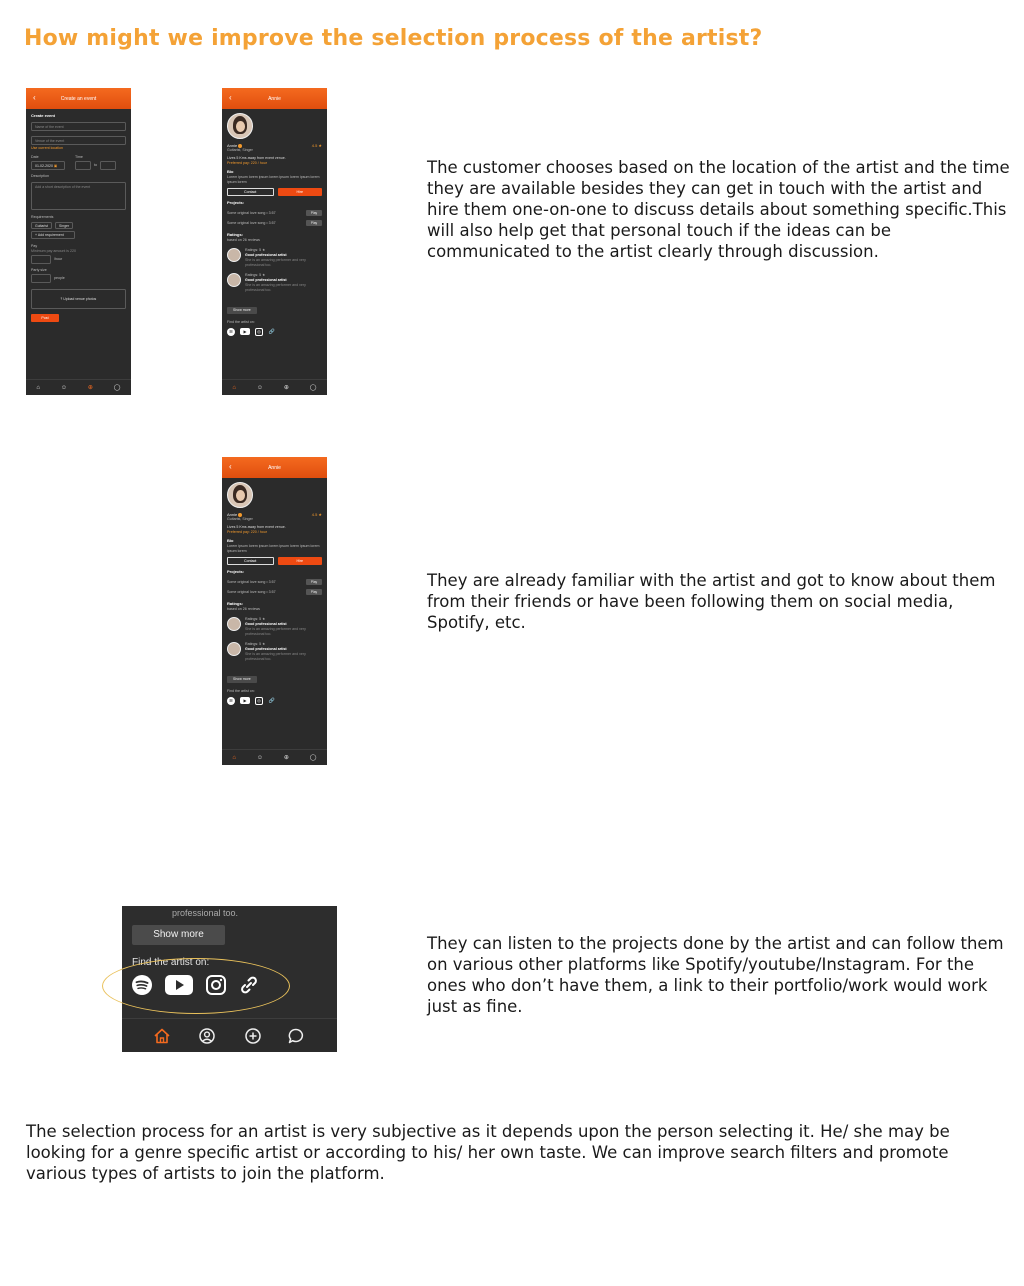  What do you see at coordinates (53, 235) in the screenshot?
I see `add-requirement-button: + Add requirement` at bounding box center [53, 235].